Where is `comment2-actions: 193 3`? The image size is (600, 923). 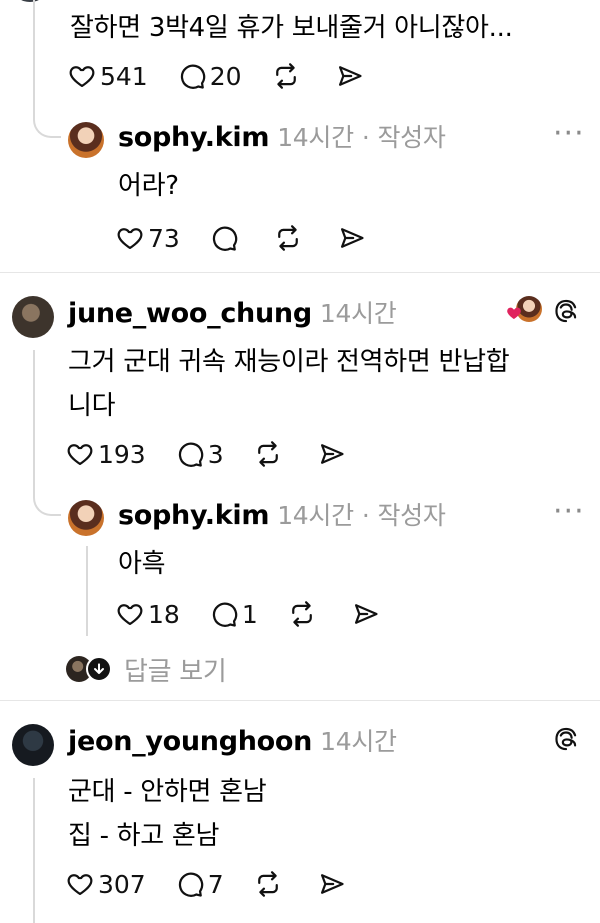
comment2-actions: 193 3 is located at coordinates (224, 454).